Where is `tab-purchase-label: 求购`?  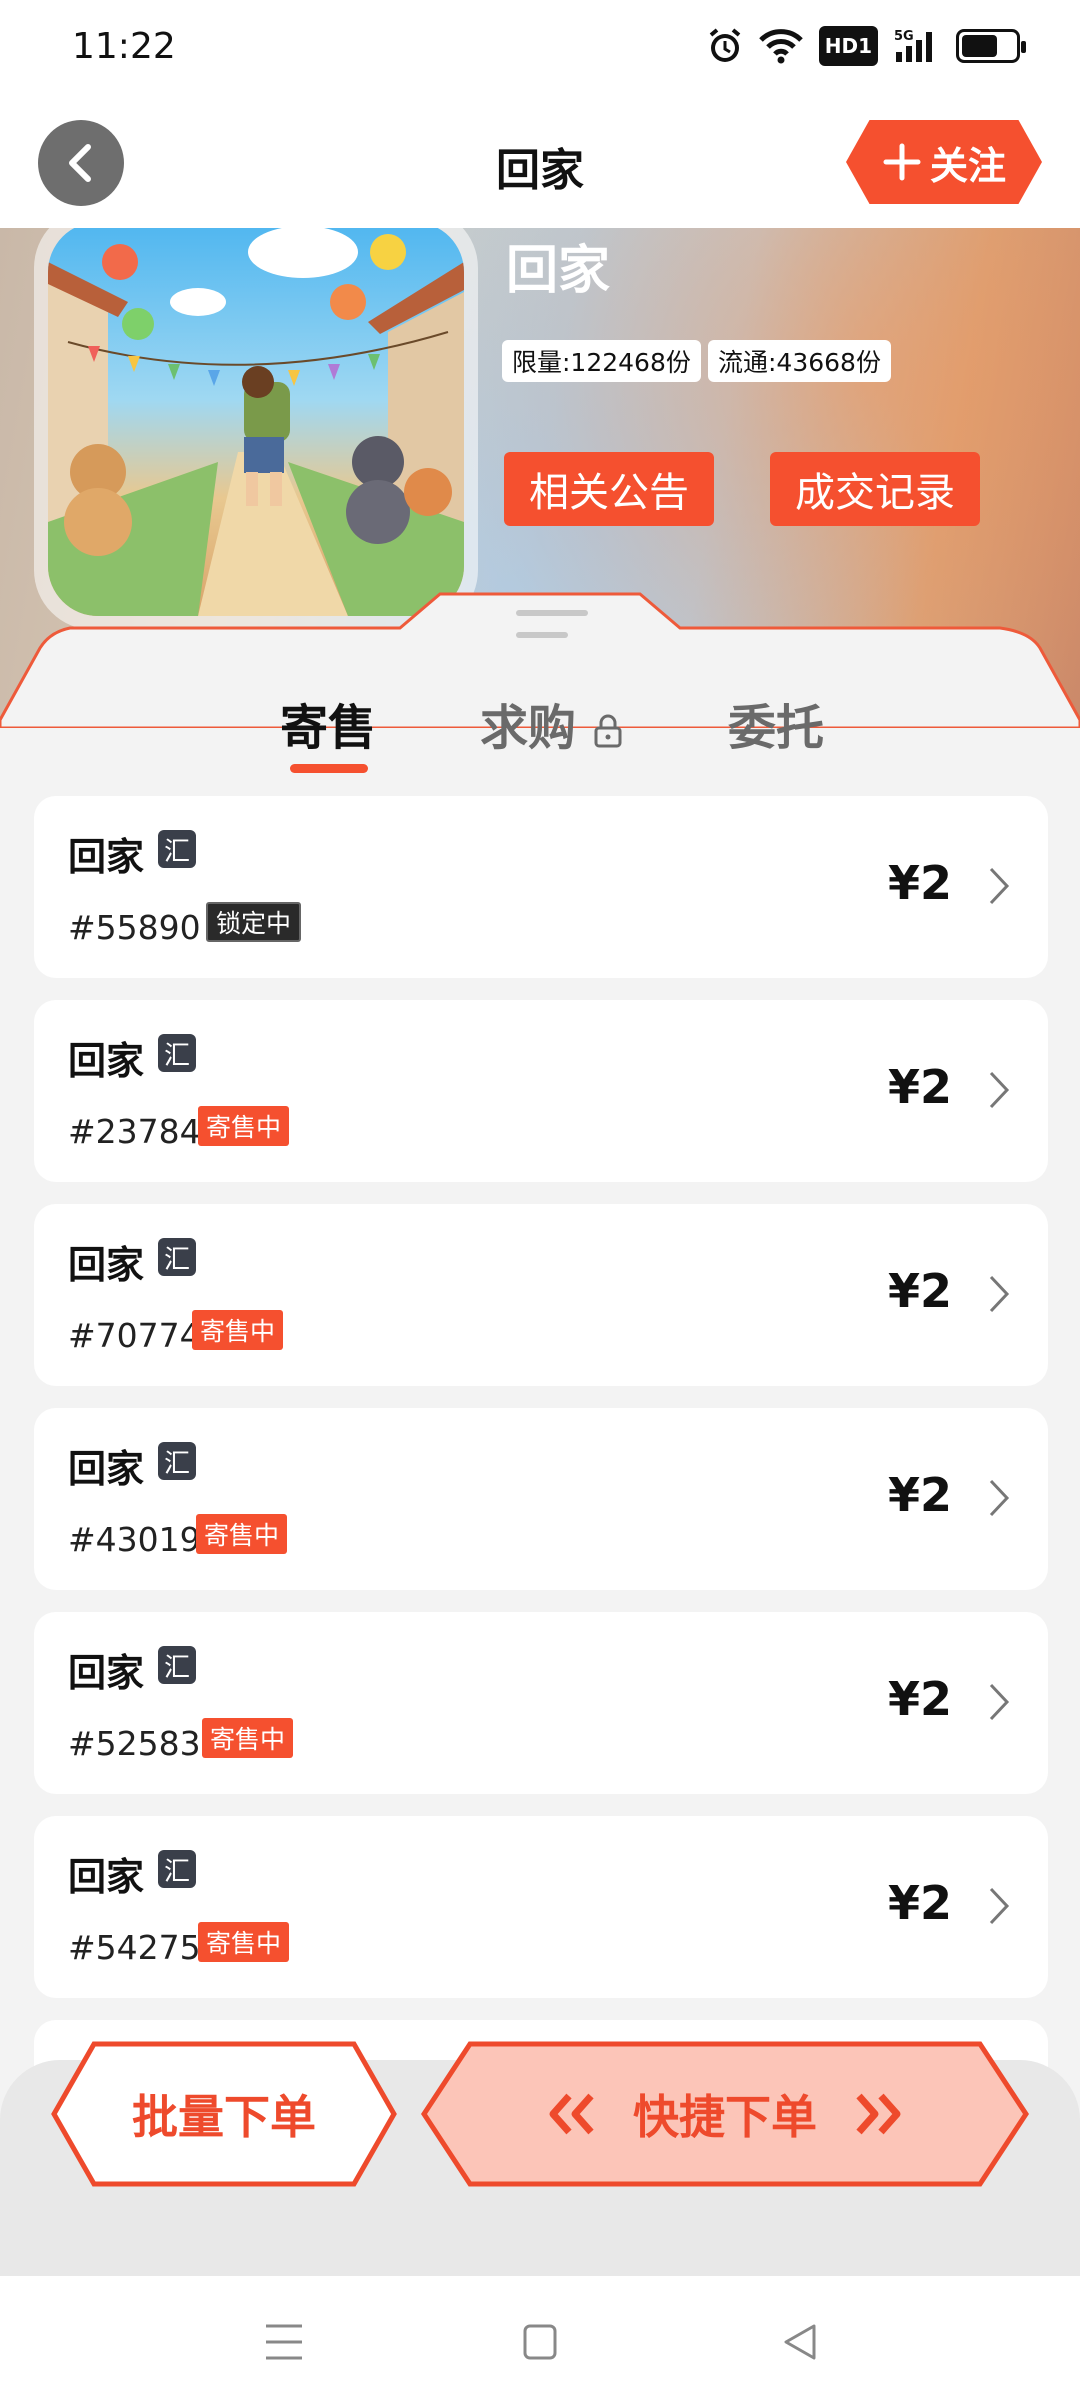 tab-purchase-label: 求购 is located at coordinates (528, 728).